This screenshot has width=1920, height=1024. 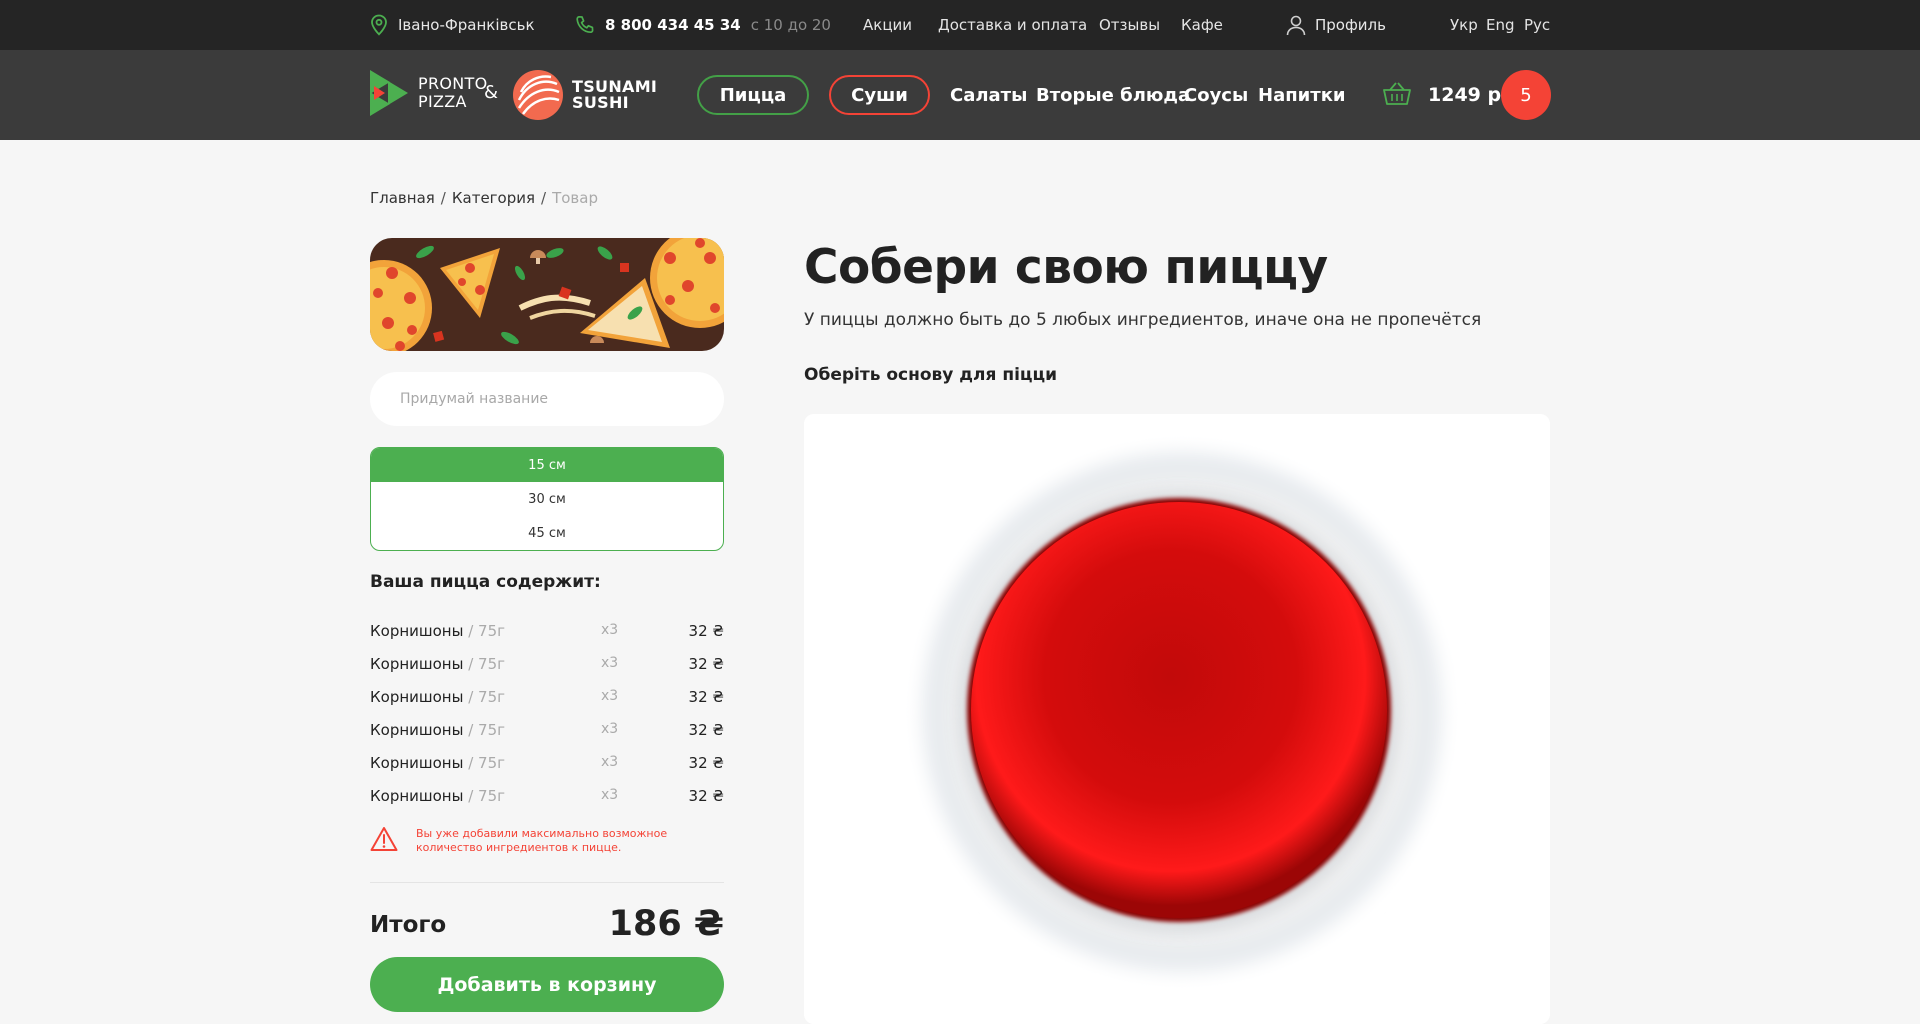 I want to click on salmon-logo-icon, so click(x=538, y=95).